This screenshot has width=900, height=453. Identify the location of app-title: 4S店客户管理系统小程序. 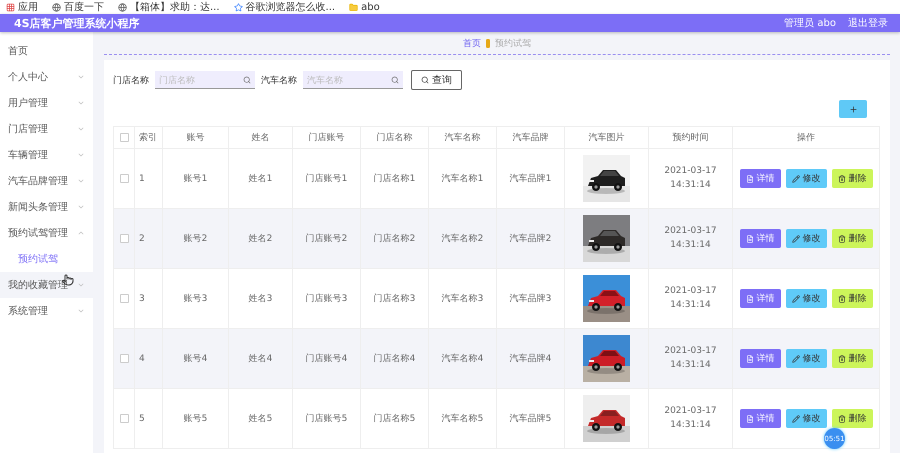
(77, 23).